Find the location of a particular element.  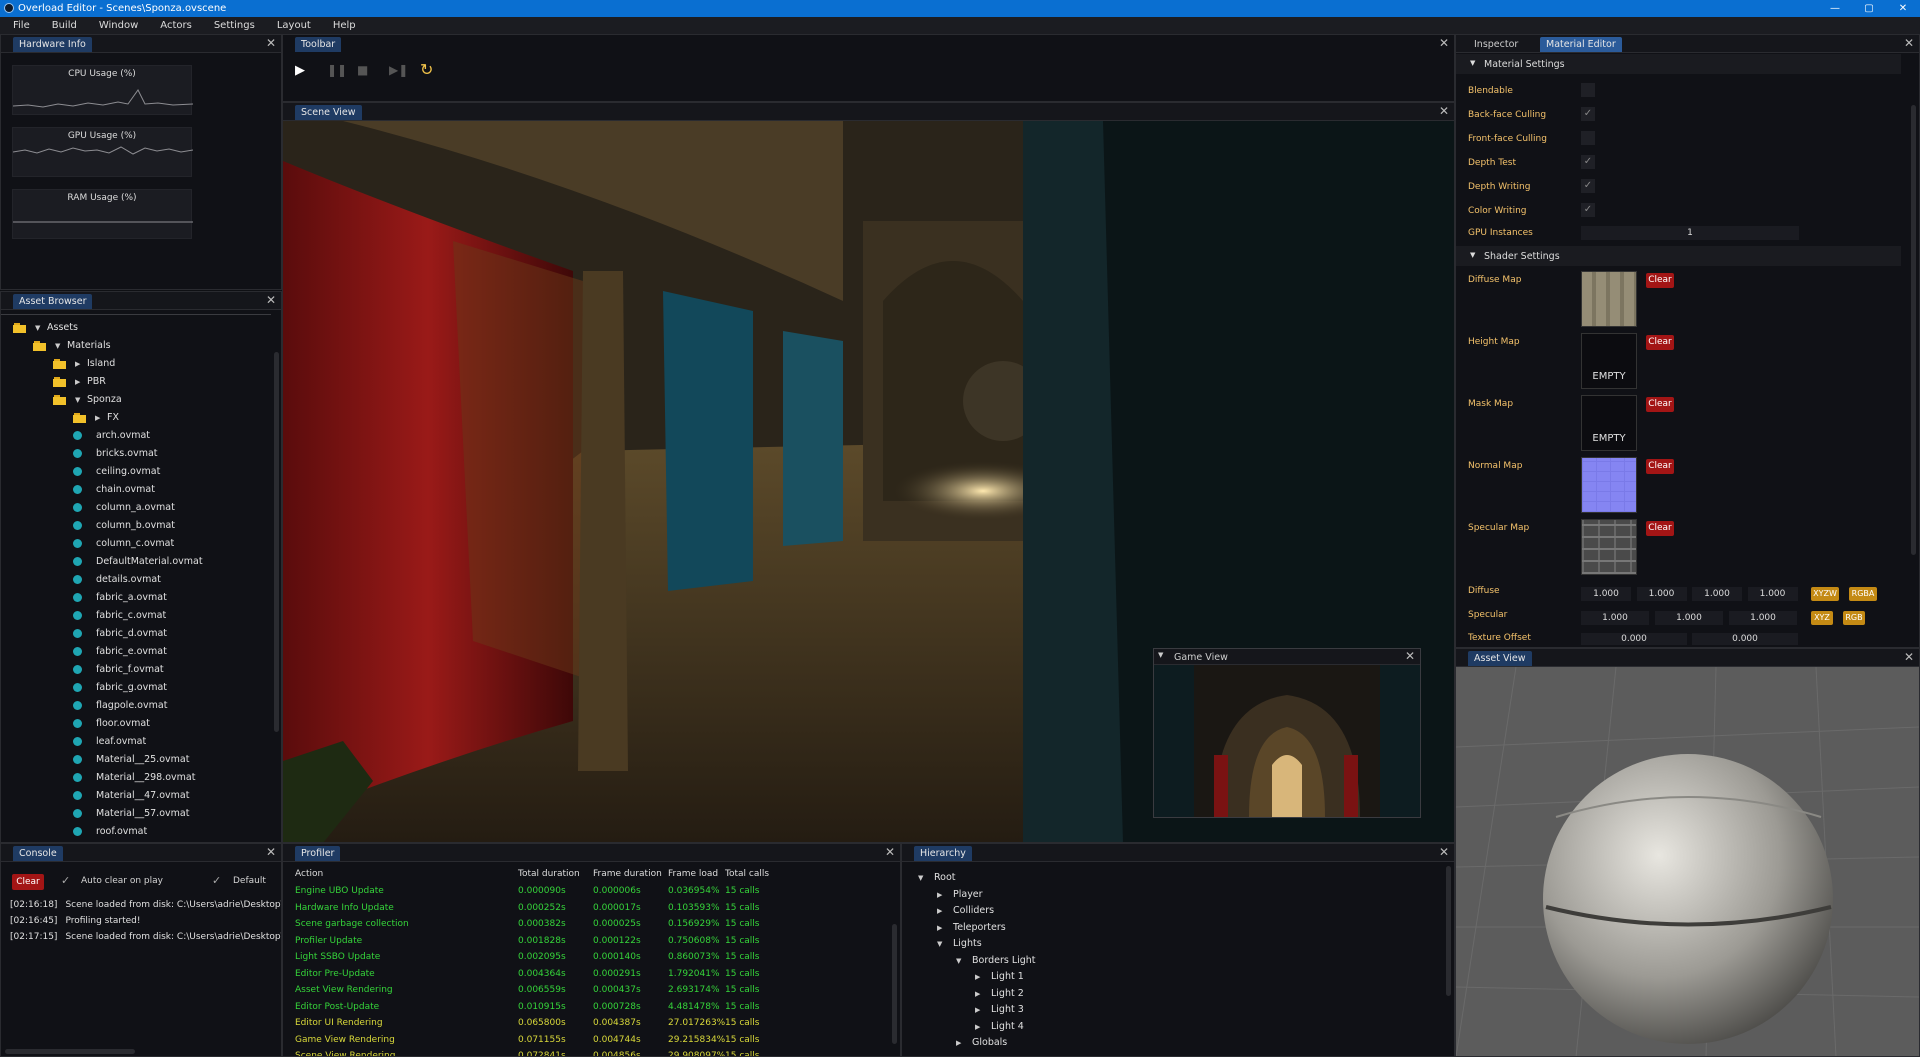

texture-thumbnail: EMPTY is located at coordinates (1609, 423).